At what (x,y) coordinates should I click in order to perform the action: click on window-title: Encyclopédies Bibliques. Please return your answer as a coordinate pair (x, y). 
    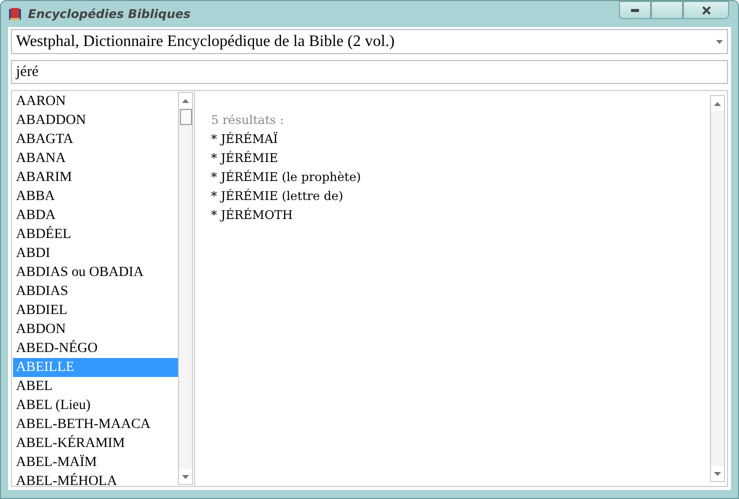
    Looking at the image, I should click on (109, 14).